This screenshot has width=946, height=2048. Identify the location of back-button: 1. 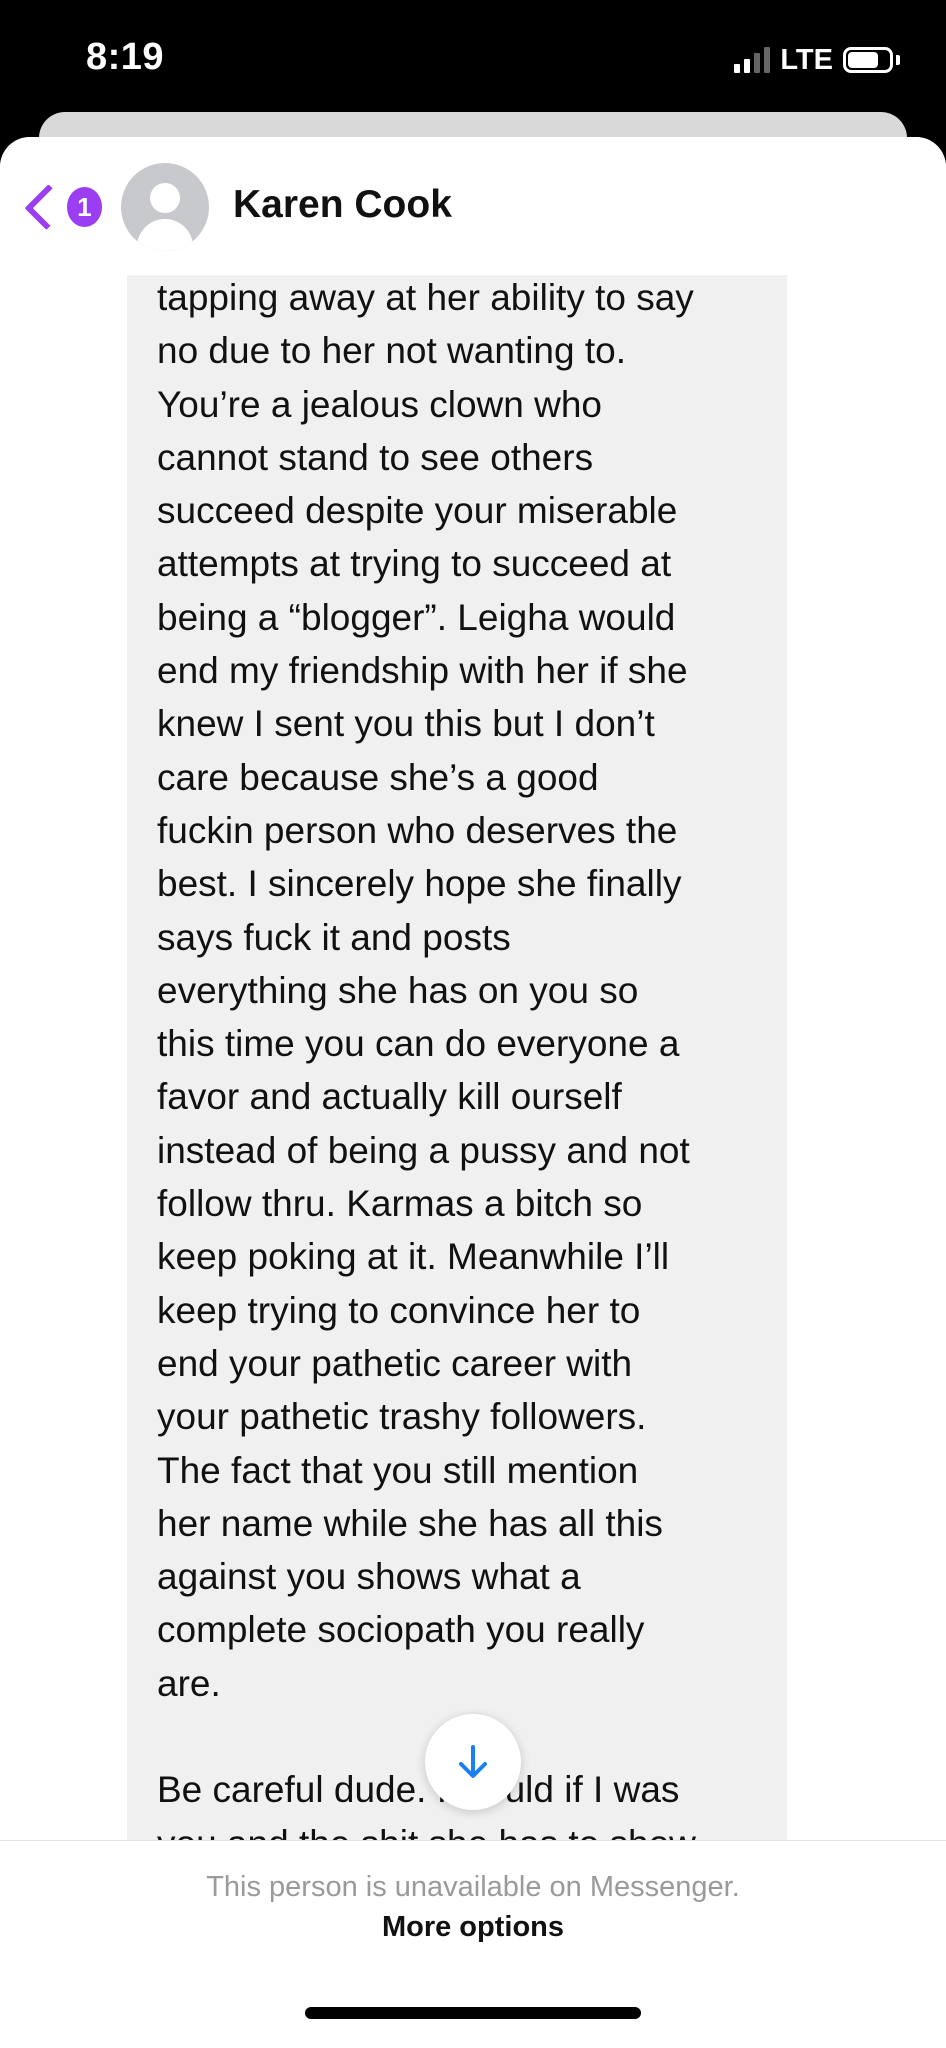
(60, 207).